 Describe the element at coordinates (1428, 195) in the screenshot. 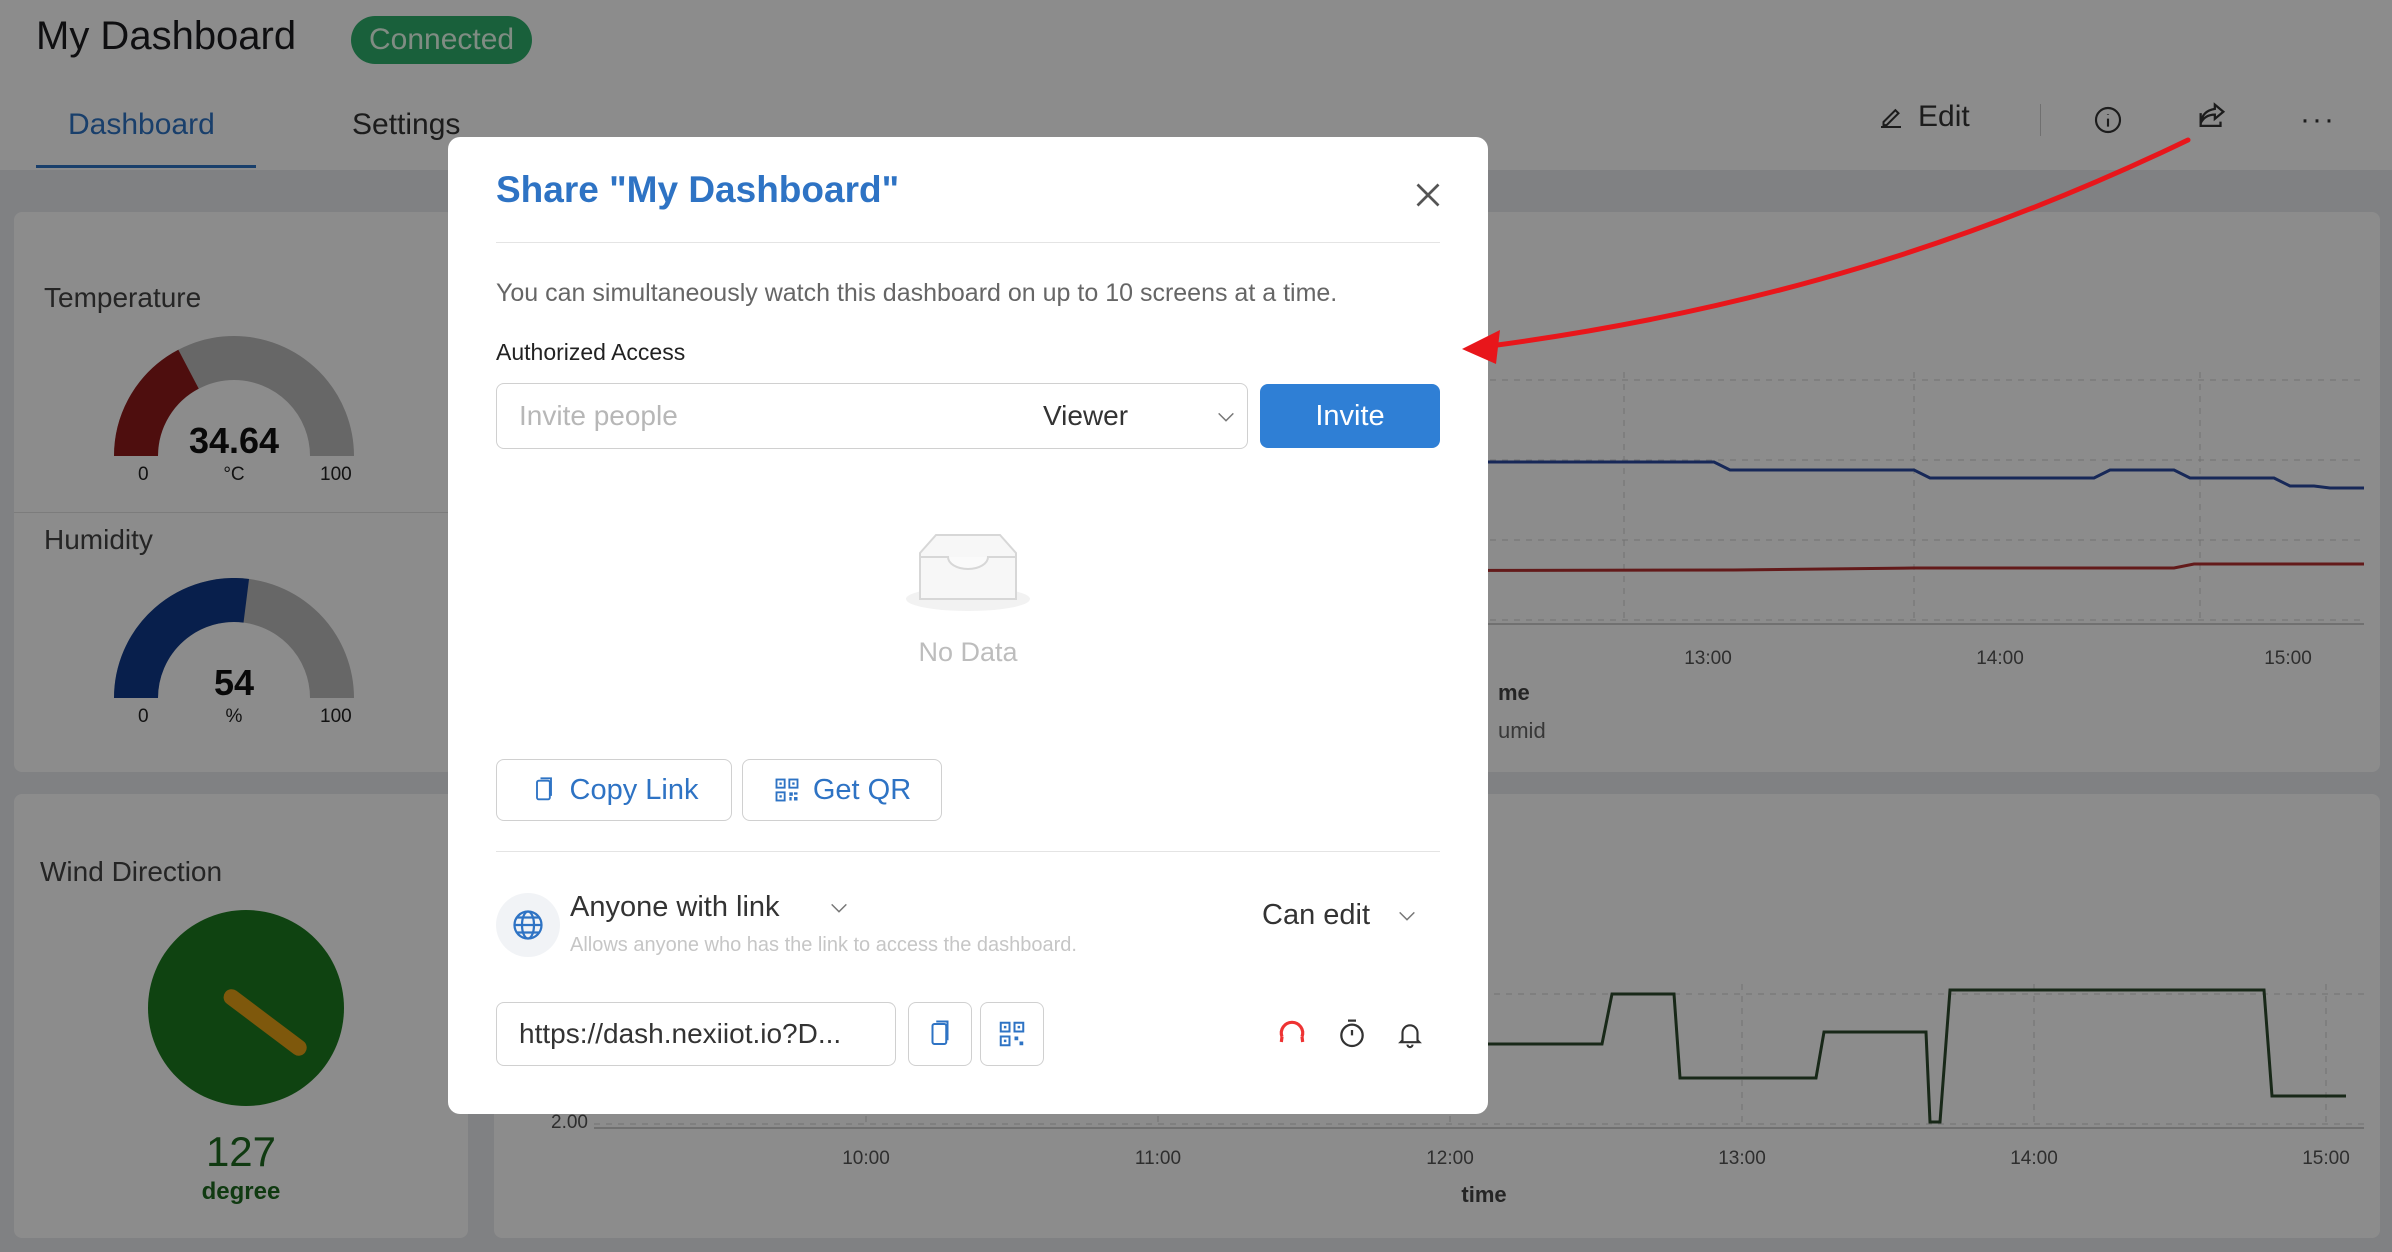

I see `close-icon` at that location.